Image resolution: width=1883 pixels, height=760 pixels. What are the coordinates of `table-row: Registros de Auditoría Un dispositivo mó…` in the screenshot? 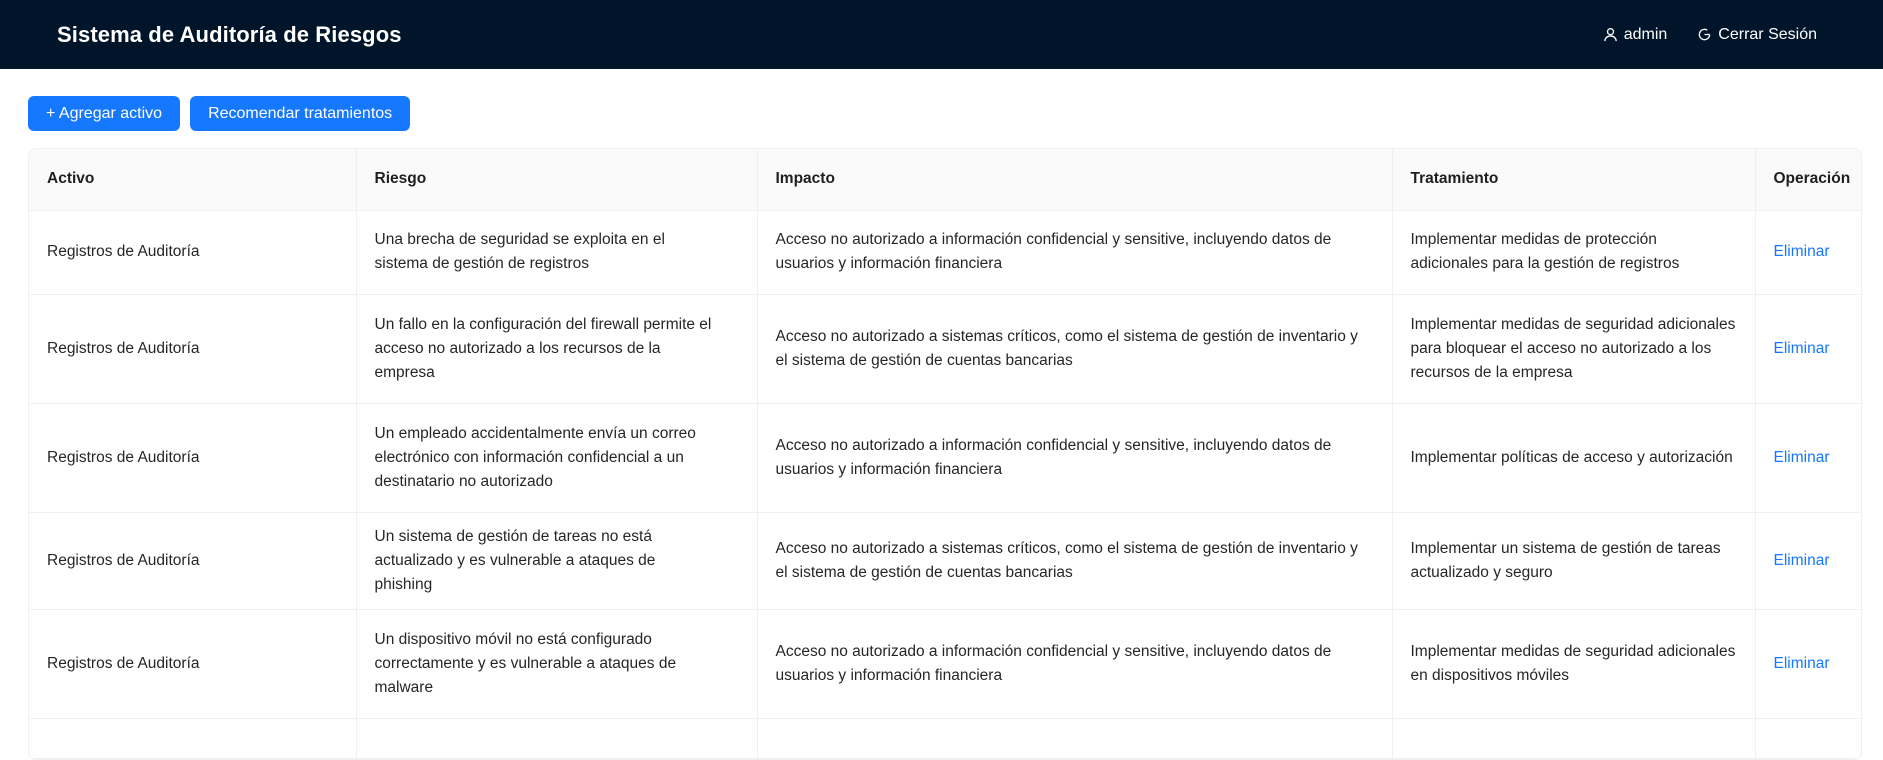 It's located at (945, 664).